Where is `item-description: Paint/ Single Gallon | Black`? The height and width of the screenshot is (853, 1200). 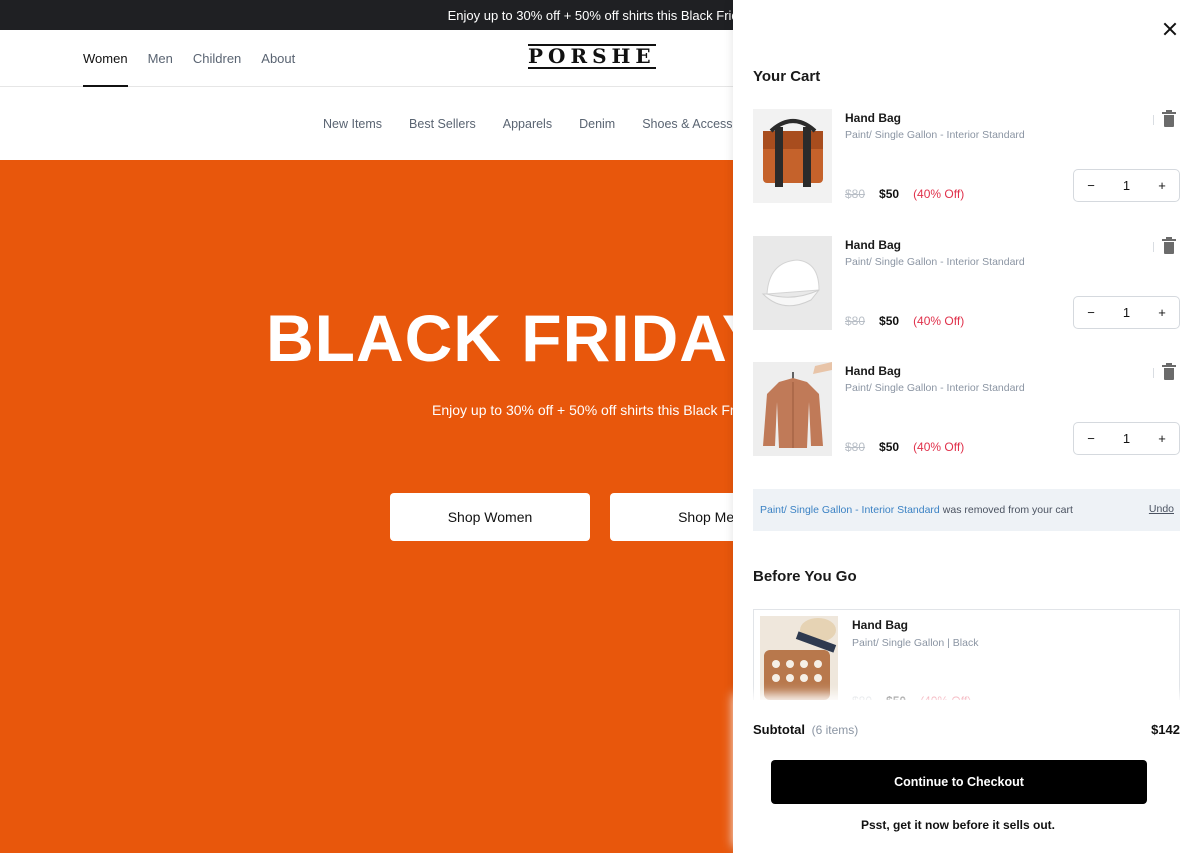 item-description: Paint/ Single Gallon | Black is located at coordinates (915, 643).